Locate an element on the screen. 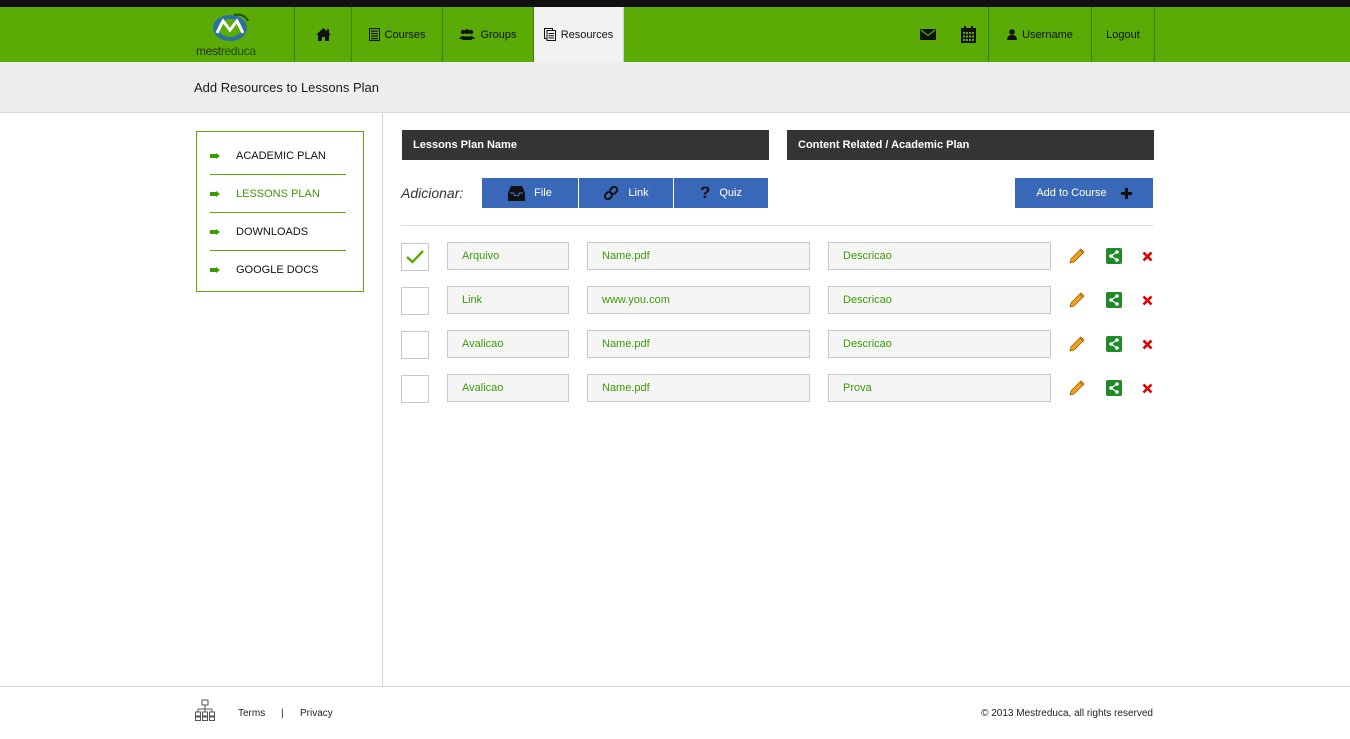 The image size is (1350, 739). nav-user: Username is located at coordinates (1040, 34).